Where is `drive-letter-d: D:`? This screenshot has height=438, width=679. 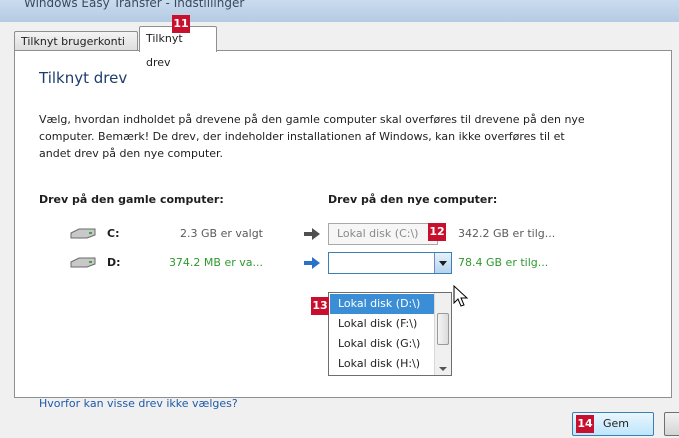 drive-letter-d: D: is located at coordinates (114, 262).